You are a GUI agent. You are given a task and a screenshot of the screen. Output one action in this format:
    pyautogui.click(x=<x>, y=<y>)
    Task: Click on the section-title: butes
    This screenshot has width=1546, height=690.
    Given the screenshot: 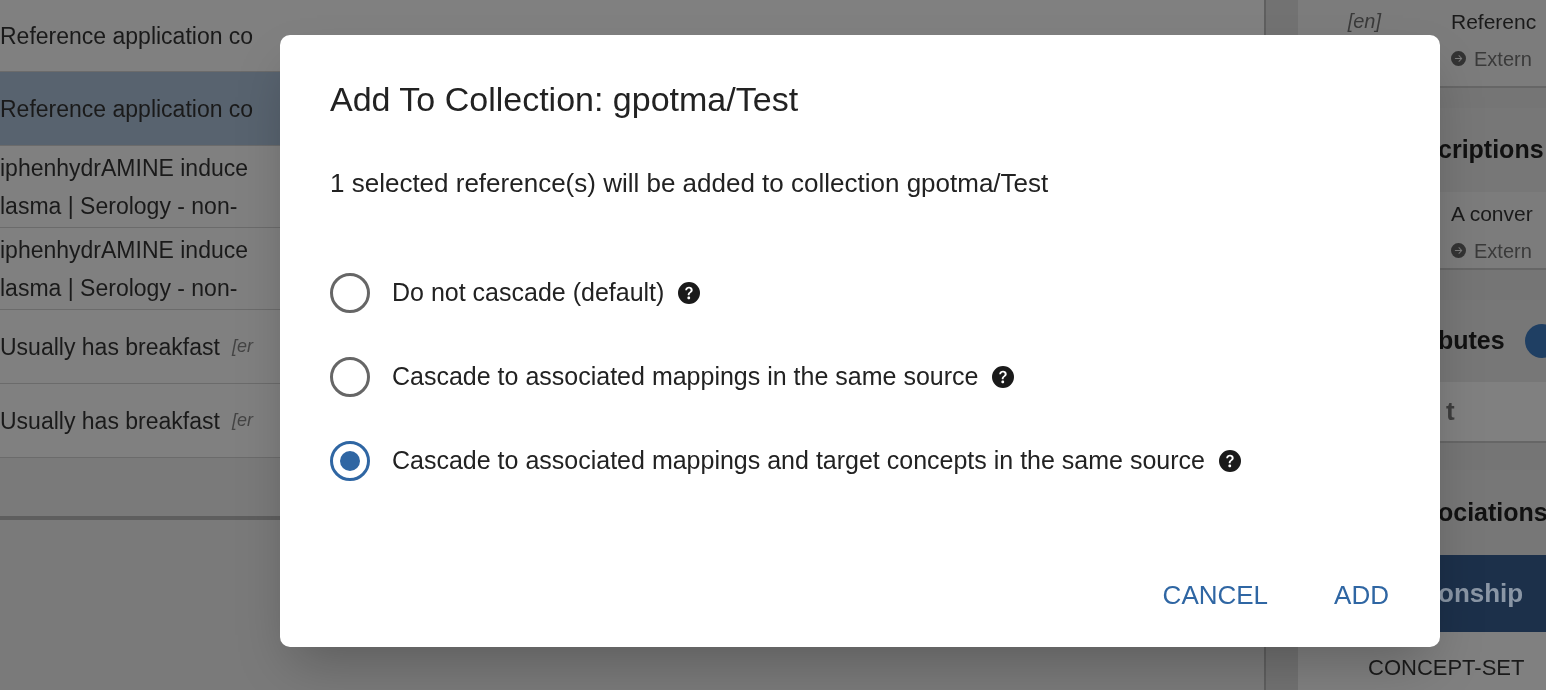 What is the action you would take?
    pyautogui.click(x=1471, y=341)
    